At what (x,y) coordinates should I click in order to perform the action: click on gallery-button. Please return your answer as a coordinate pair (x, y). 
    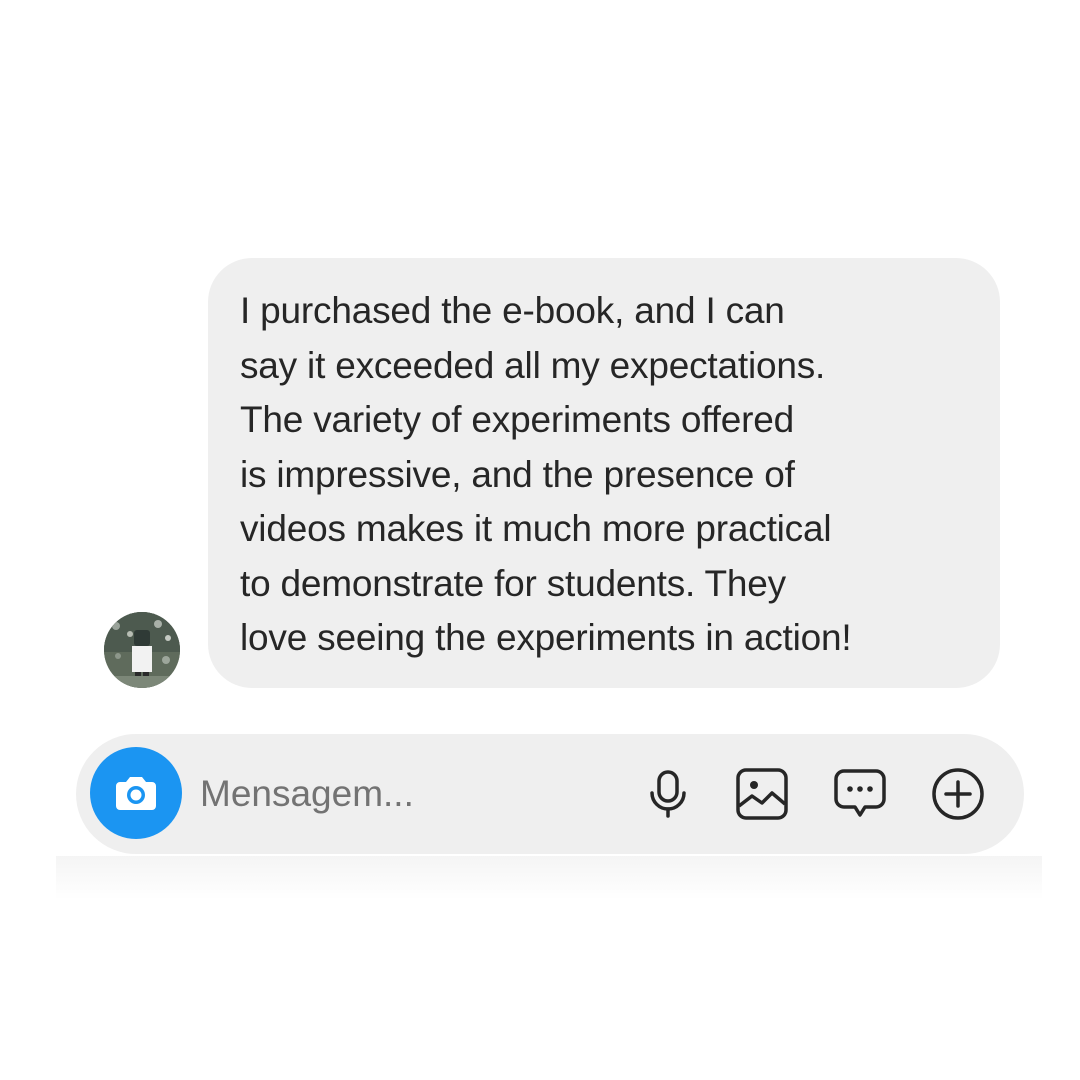
    Looking at the image, I should click on (762, 794).